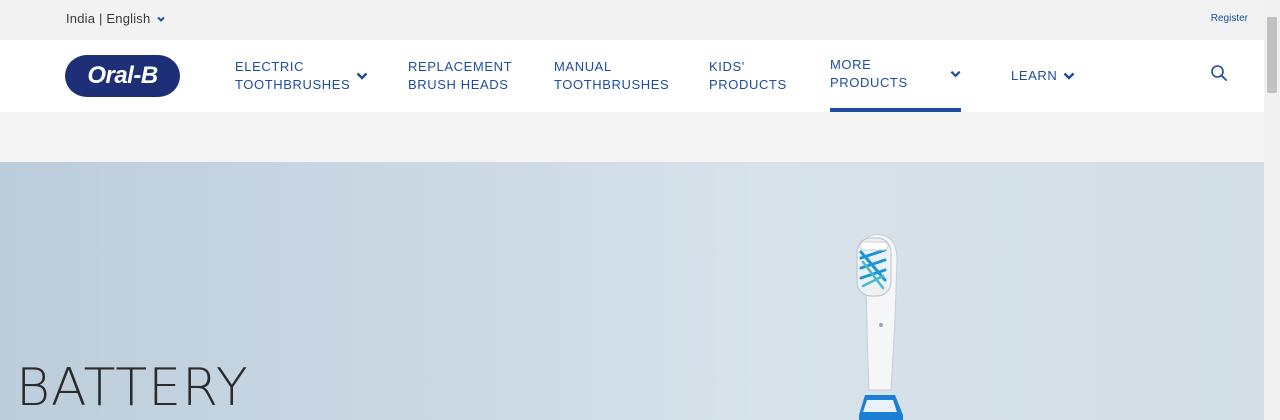 The width and height of the screenshot is (1280, 420). What do you see at coordinates (1034, 75) in the screenshot?
I see `nav-item-label: LEARN` at bounding box center [1034, 75].